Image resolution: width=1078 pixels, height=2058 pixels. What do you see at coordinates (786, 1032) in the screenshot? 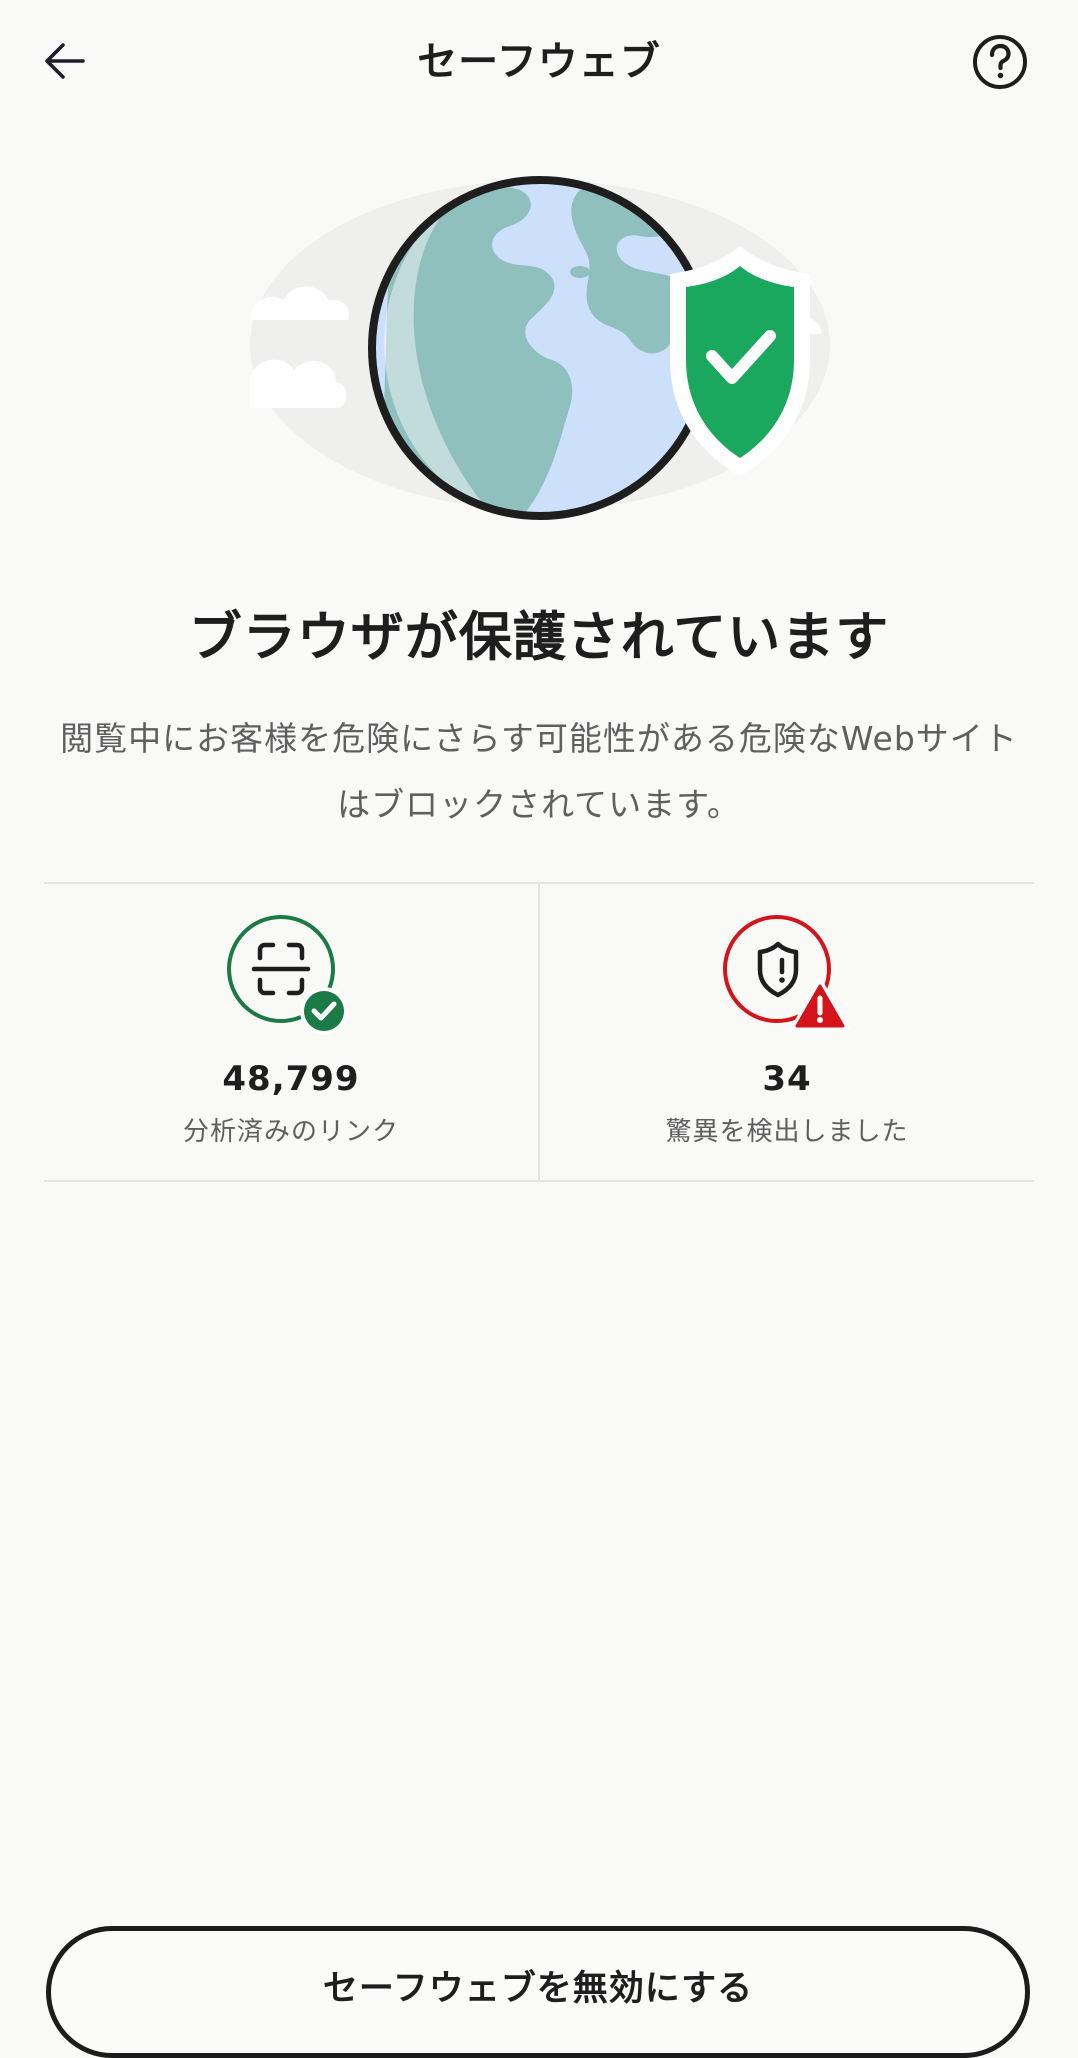
I see `stat-threats-detected: 34 驚異を検出しました` at bounding box center [786, 1032].